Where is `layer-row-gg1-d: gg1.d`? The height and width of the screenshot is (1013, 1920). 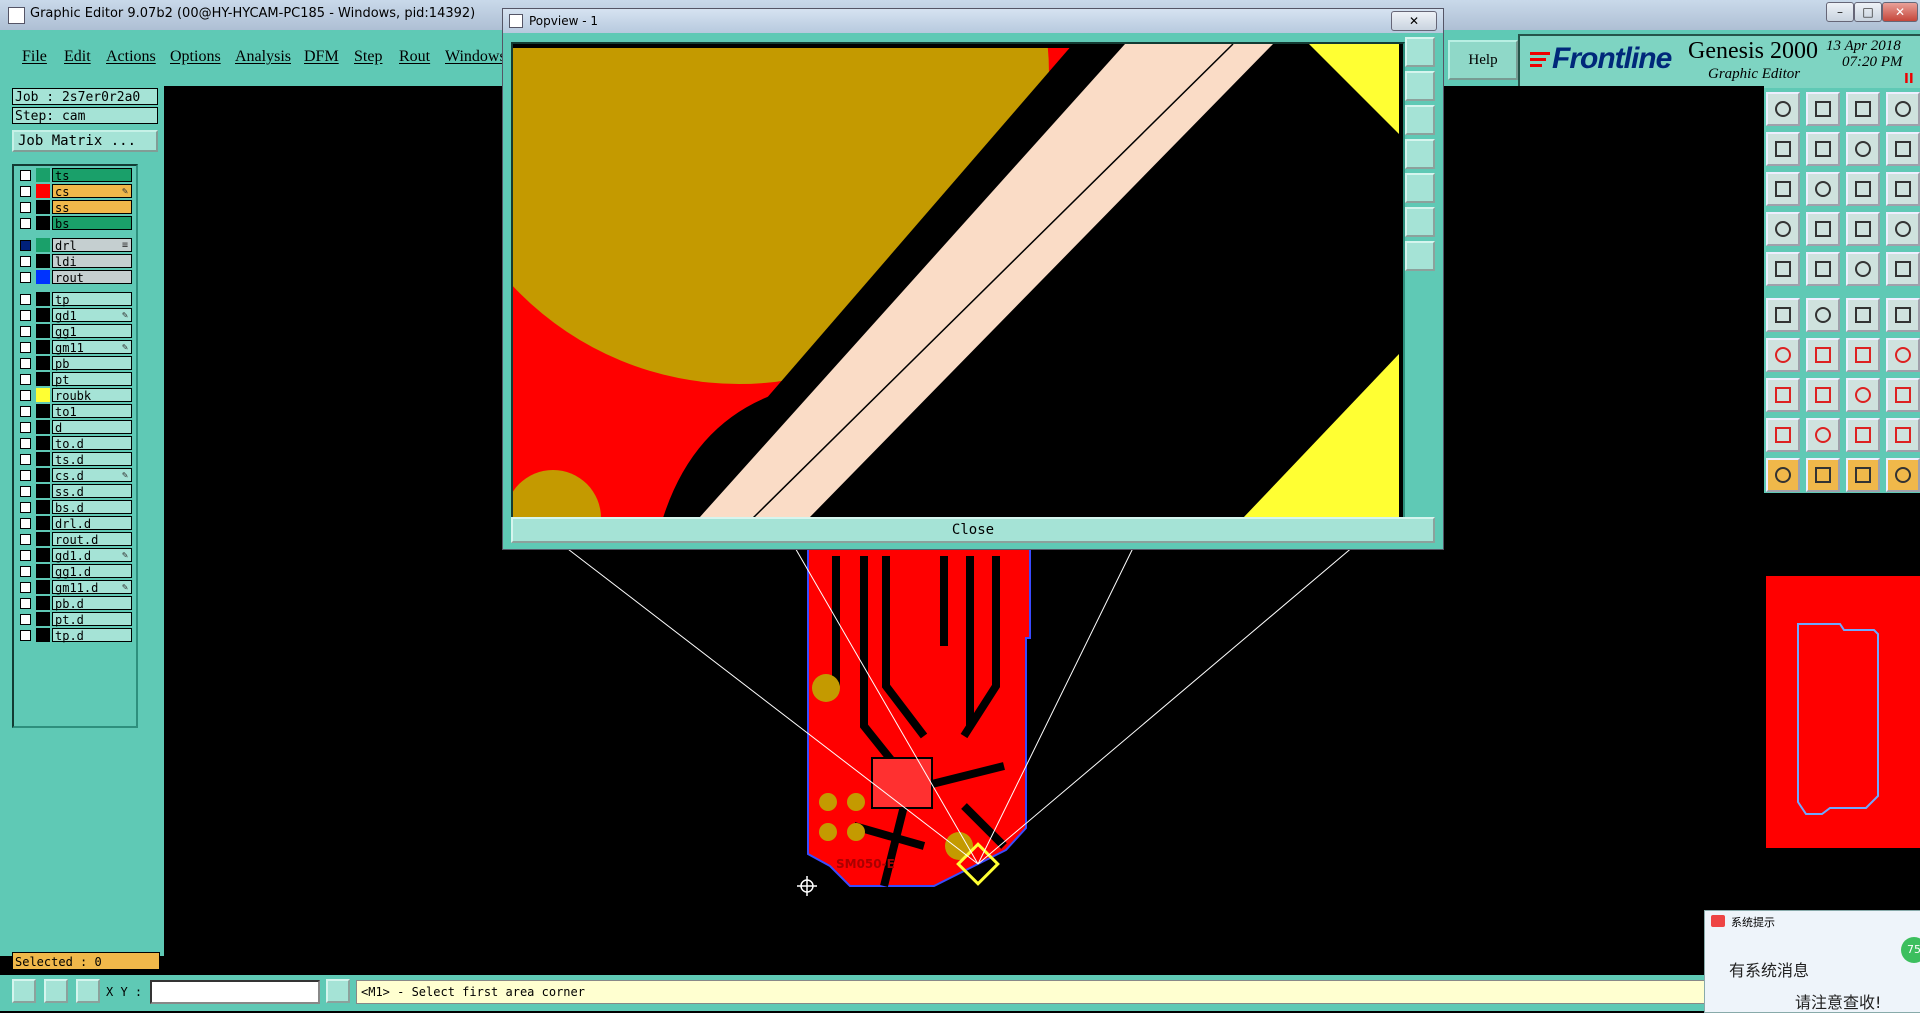 layer-row-gg1-d: gg1.d is located at coordinates (74, 571).